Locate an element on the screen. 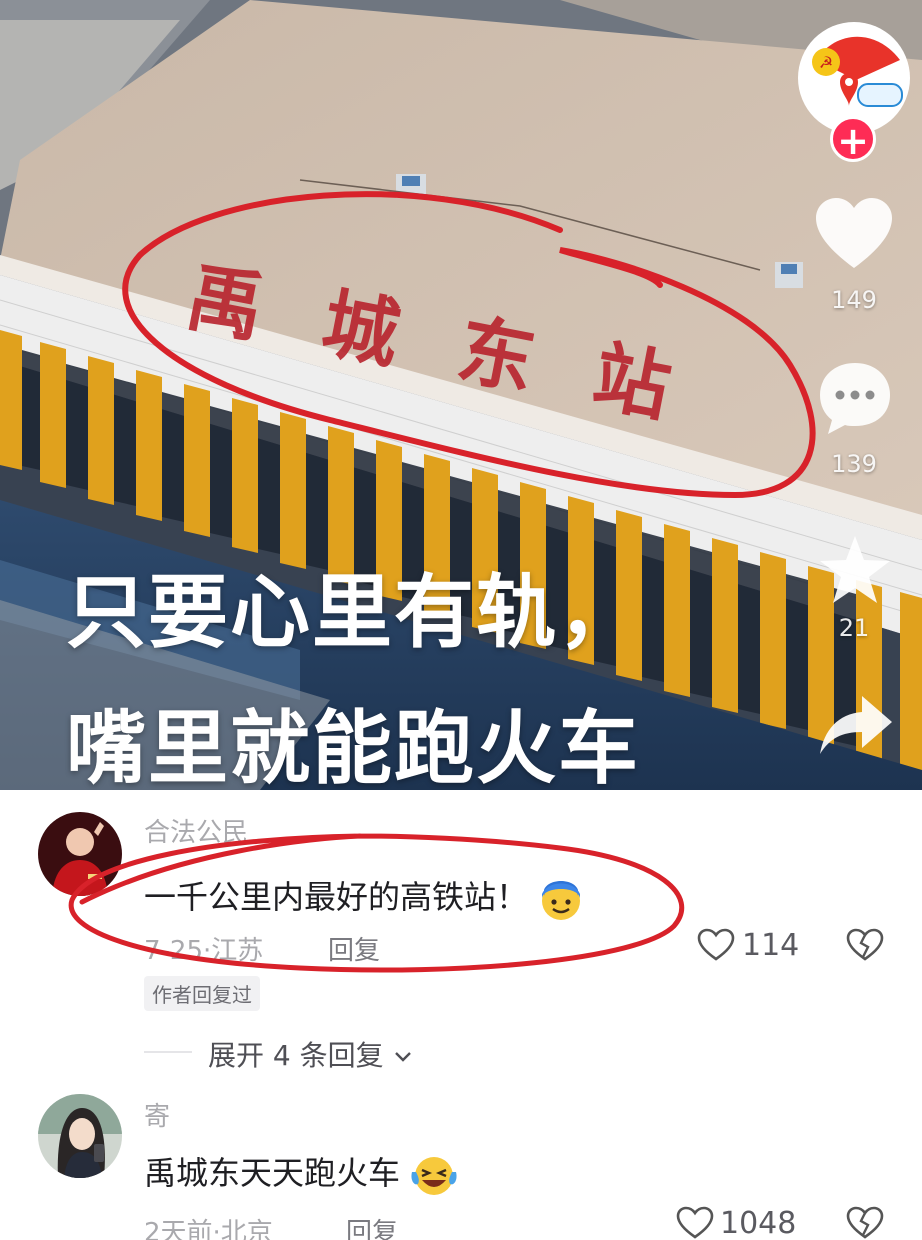 Image resolution: width=922 pixels, height=1240 pixels. reply-button: 回复 is located at coordinates (372, 1226).